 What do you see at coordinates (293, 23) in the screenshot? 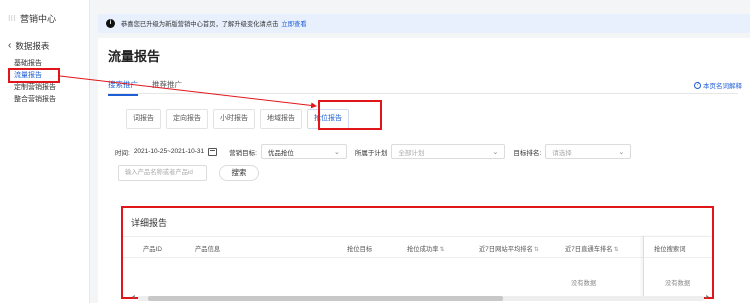
I see `notice-view-link: 立即查看` at bounding box center [293, 23].